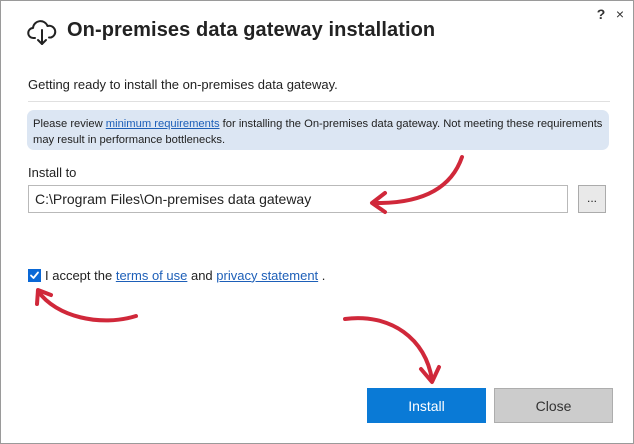 This screenshot has width=634, height=444. I want to click on minimum-requirements-link: minimum requirements, so click(163, 124).